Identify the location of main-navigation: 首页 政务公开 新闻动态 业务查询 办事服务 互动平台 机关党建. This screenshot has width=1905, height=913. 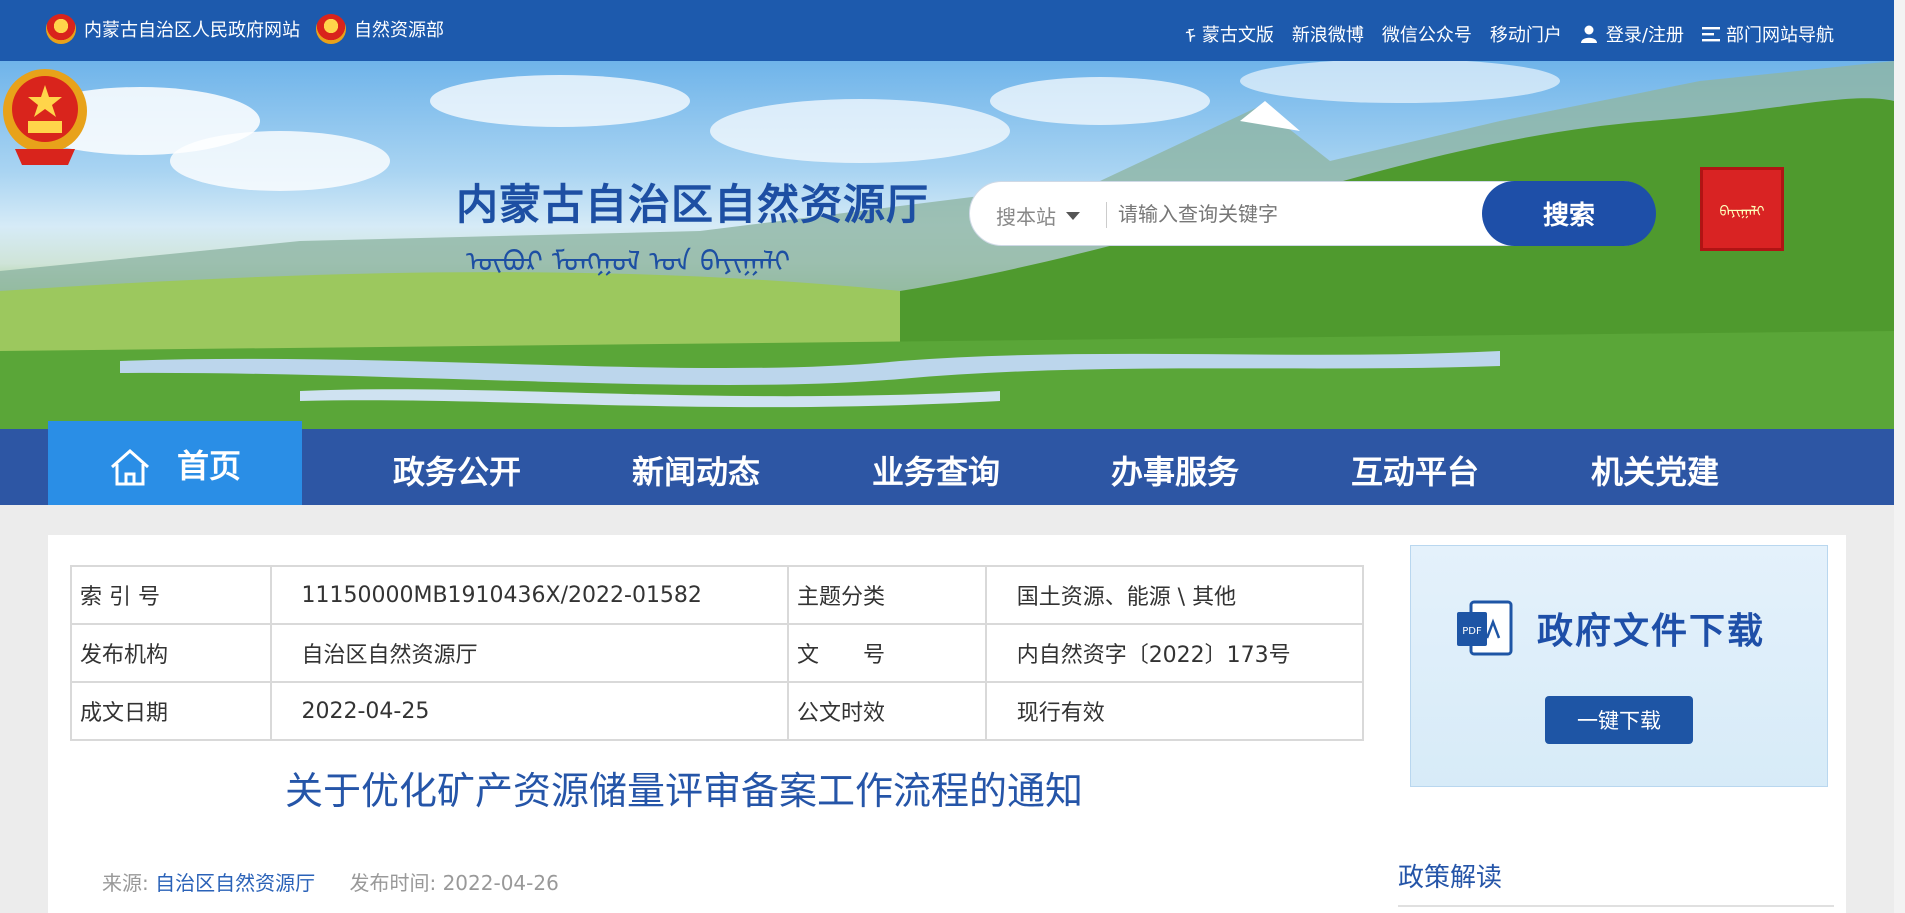
(947, 463).